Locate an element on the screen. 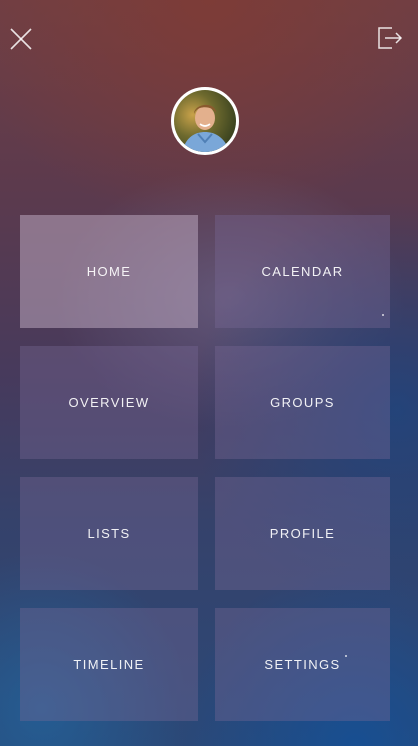  tile-timeline: TIMELINE is located at coordinates (109, 664).